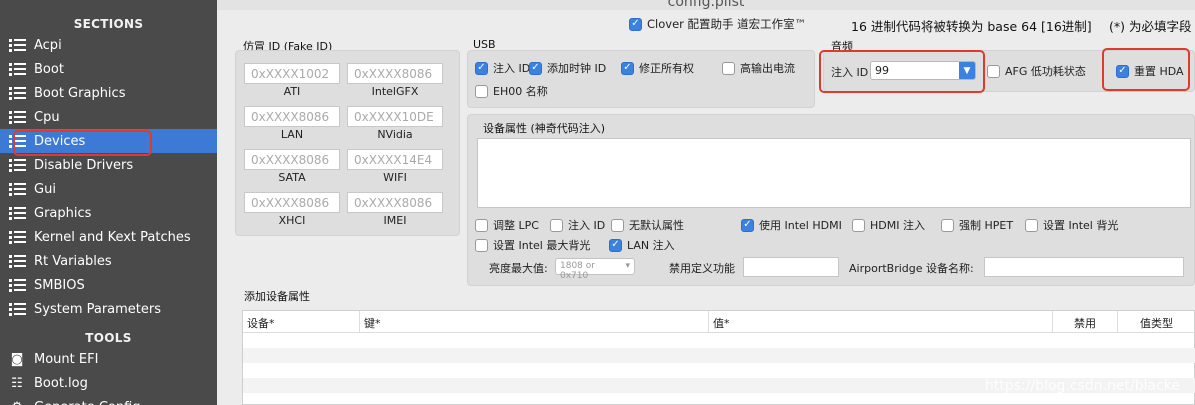  I want to click on property-option-3-checkbox: ✓ 使用 Intel HDMI, so click(791, 225).